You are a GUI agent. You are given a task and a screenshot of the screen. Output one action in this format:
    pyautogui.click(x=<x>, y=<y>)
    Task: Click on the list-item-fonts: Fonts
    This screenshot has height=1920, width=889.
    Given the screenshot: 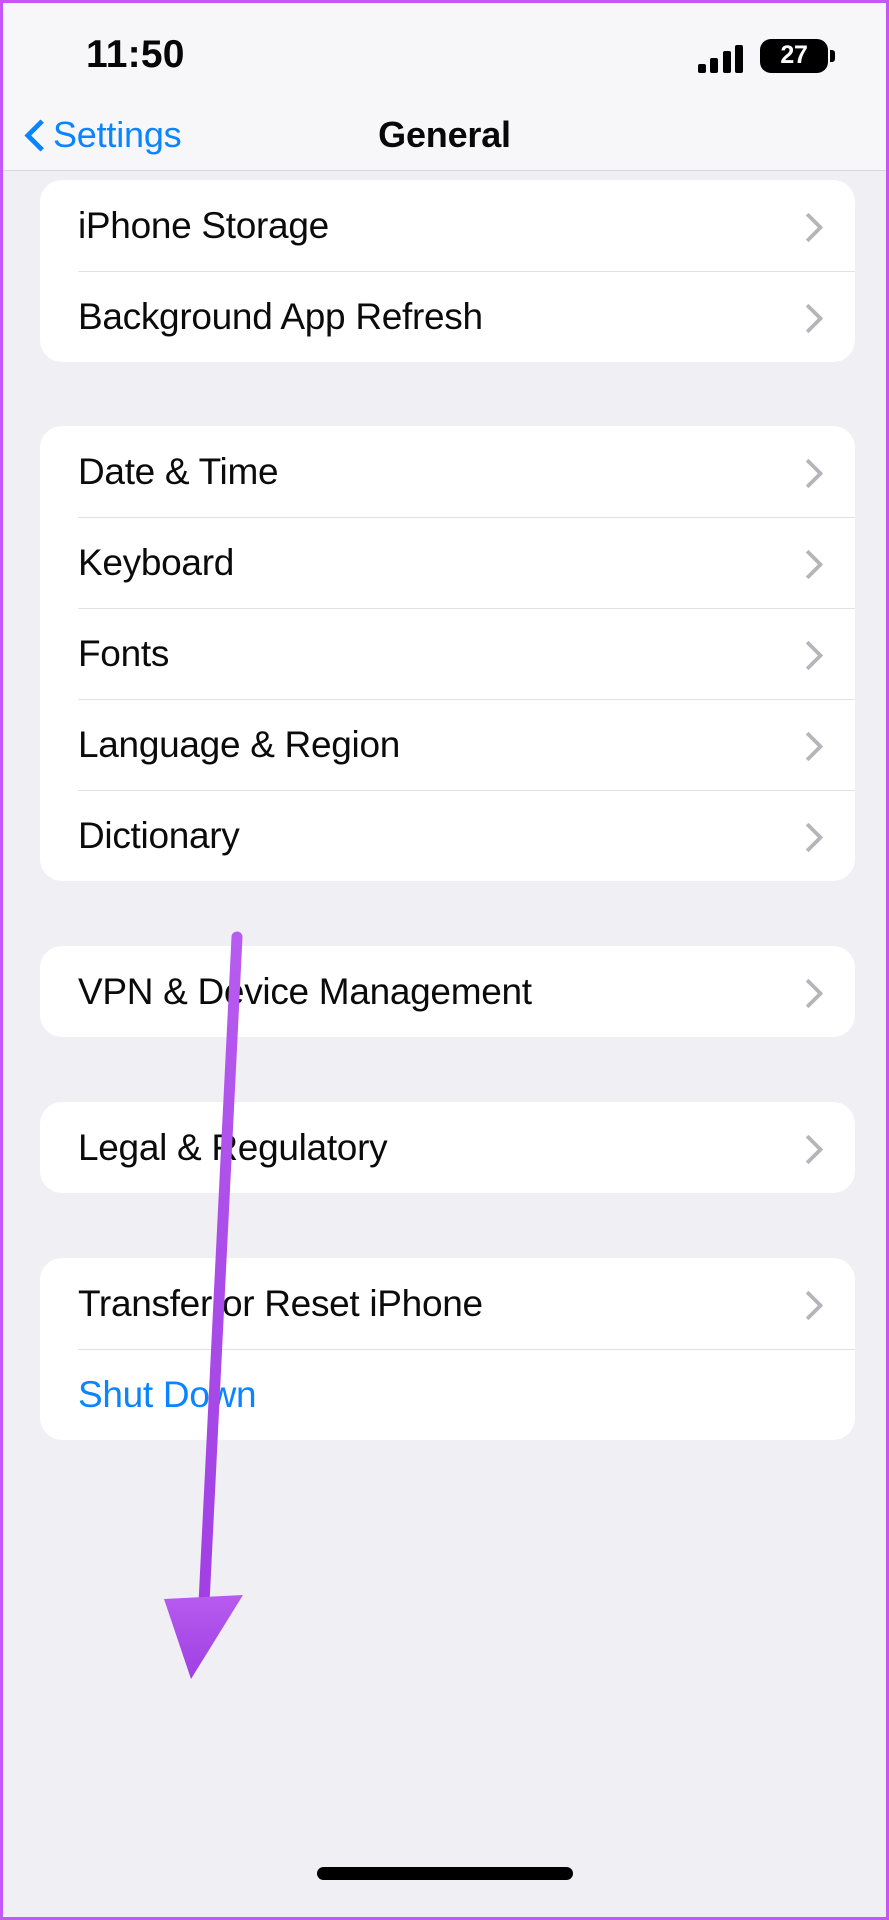 What is the action you would take?
    pyautogui.click(x=447, y=653)
    